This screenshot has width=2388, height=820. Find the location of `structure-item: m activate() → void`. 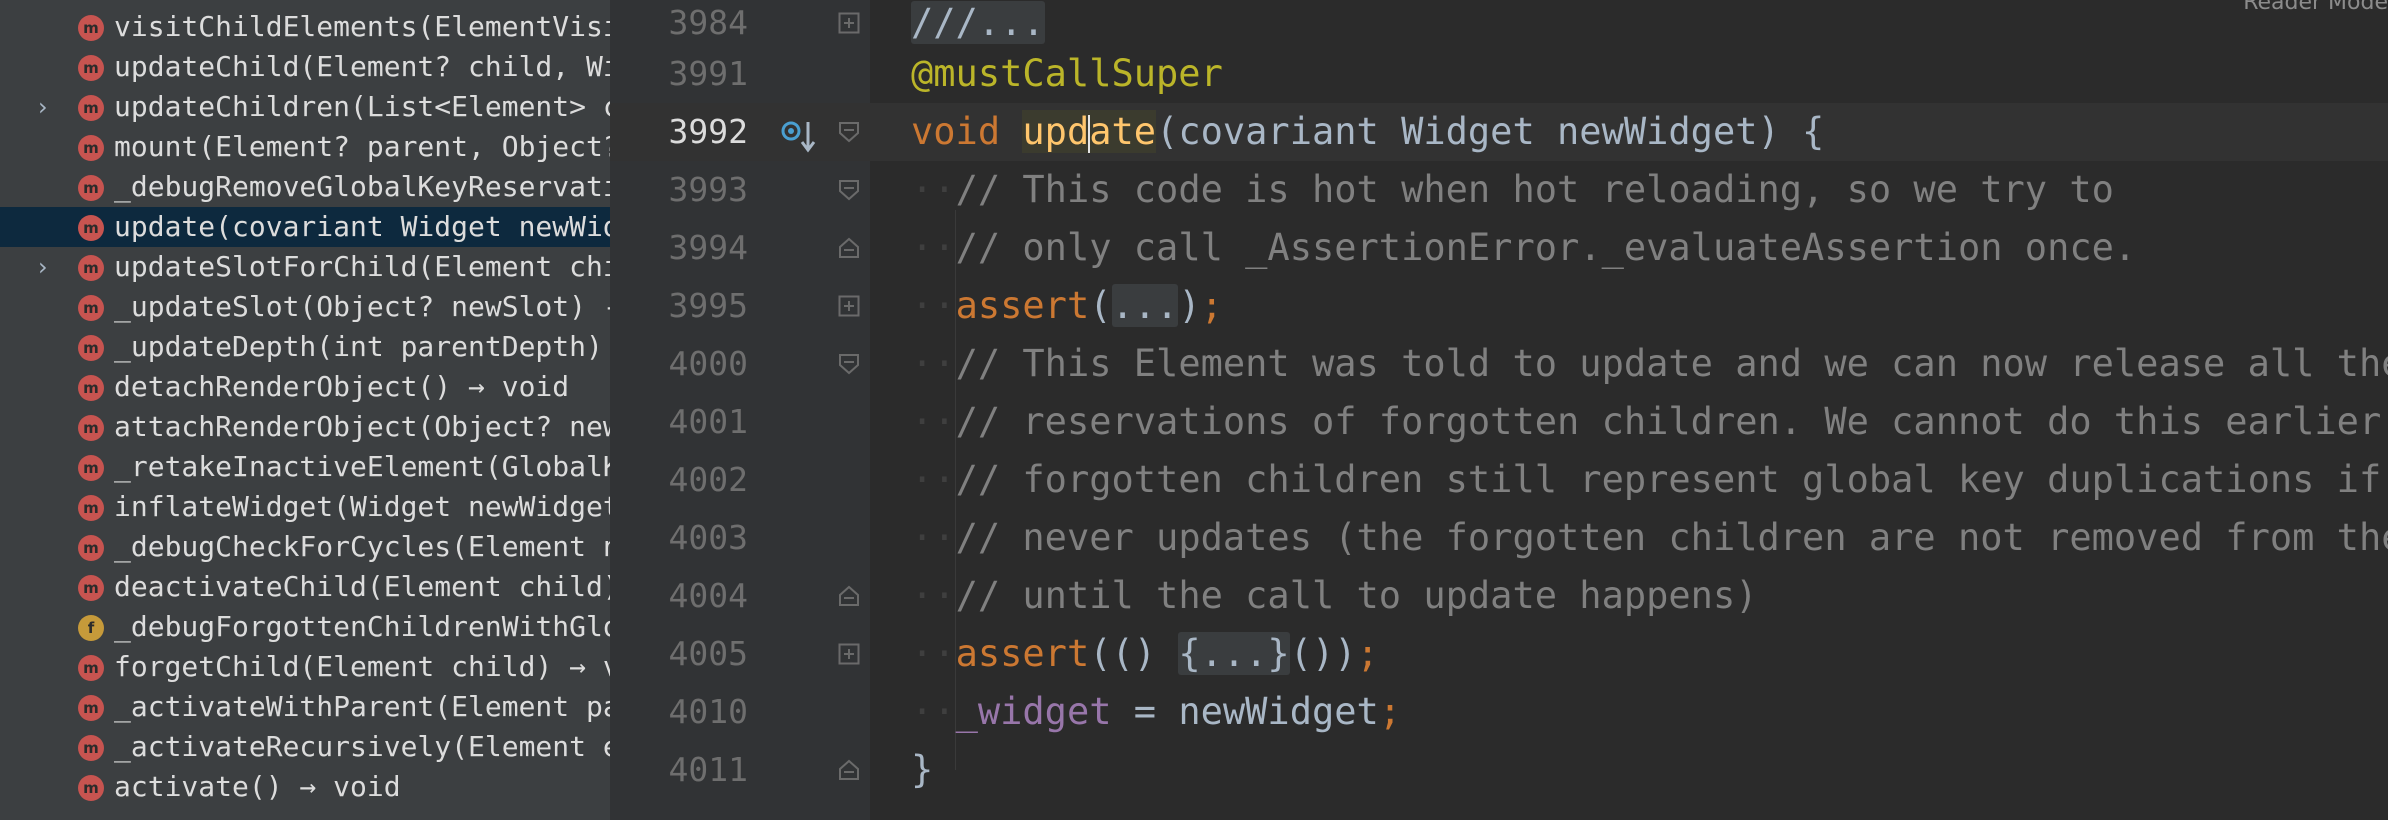

structure-item: m activate() → void is located at coordinates (305, 787).